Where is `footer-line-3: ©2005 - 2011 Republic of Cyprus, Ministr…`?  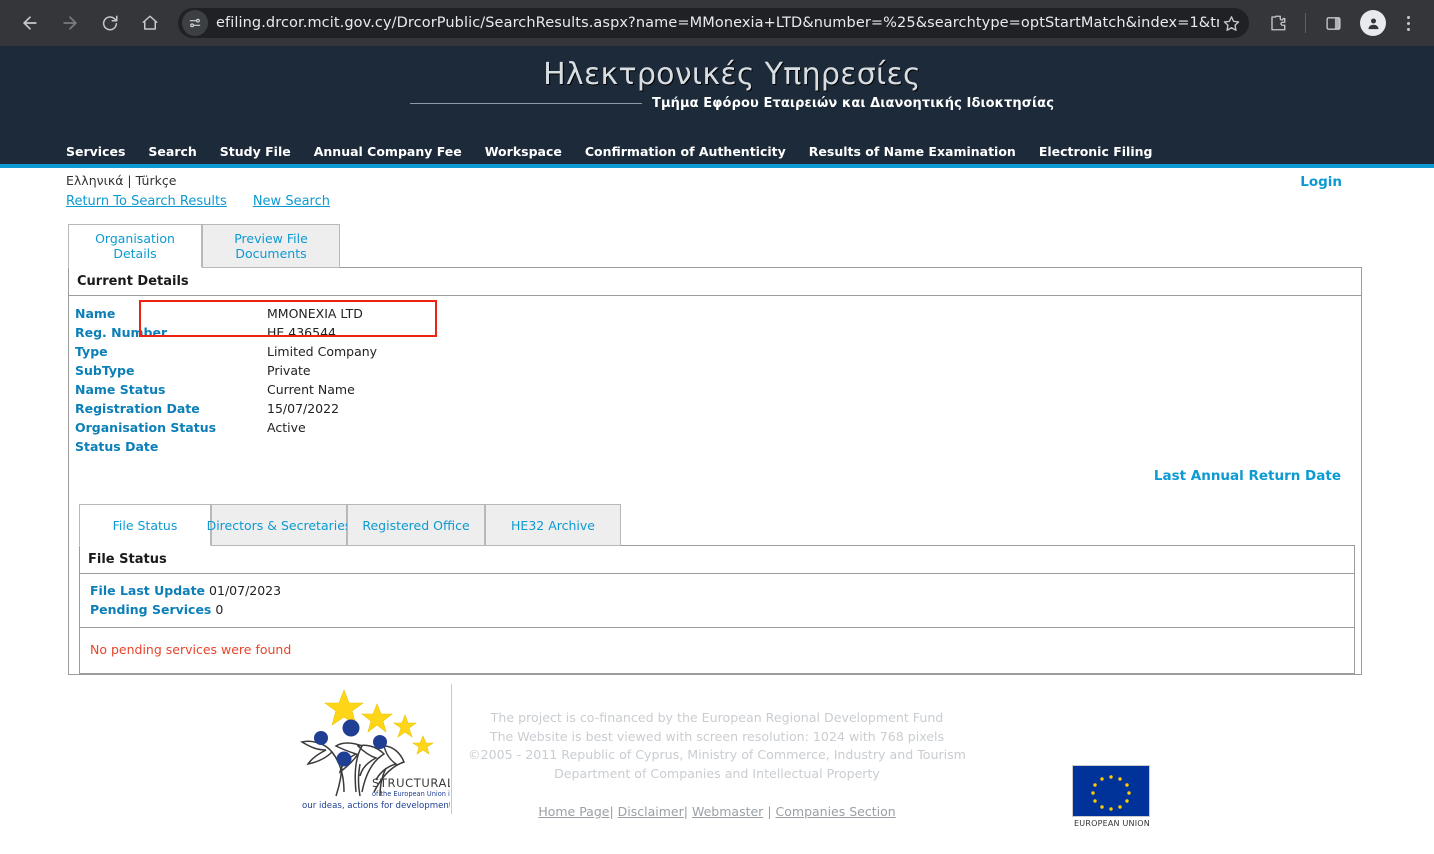
footer-line-3: ©2005 - 2011 Republic of Cyprus, Ministr… is located at coordinates (717, 754).